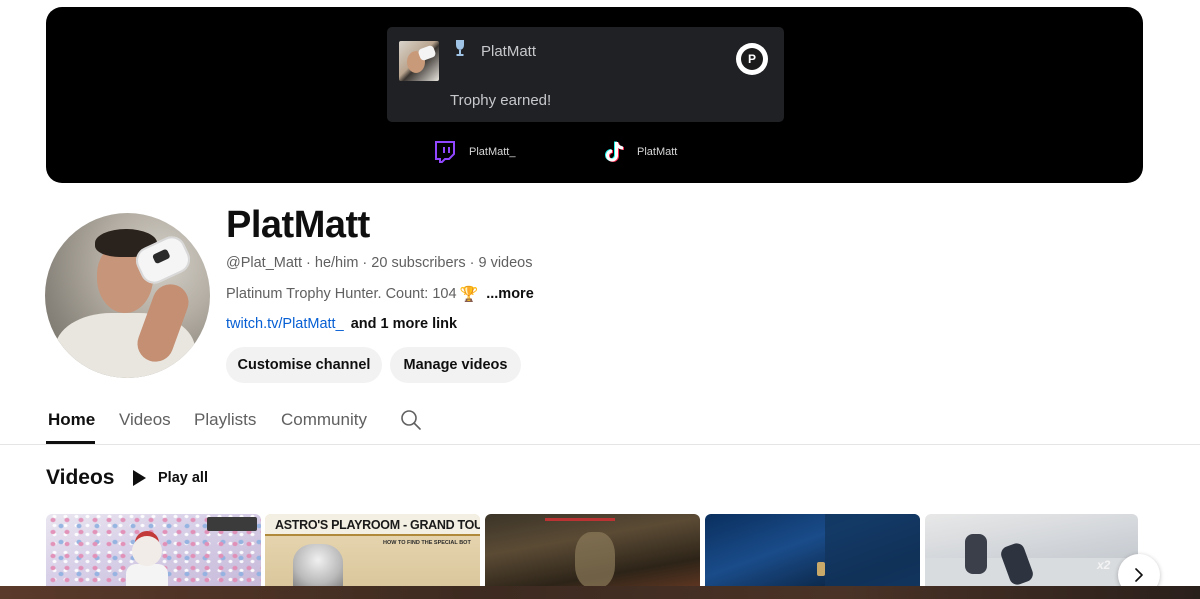 The width and height of the screenshot is (1200, 599). What do you see at coordinates (1031, 554) in the screenshot?
I see `video-thumbnail-5: x2` at bounding box center [1031, 554].